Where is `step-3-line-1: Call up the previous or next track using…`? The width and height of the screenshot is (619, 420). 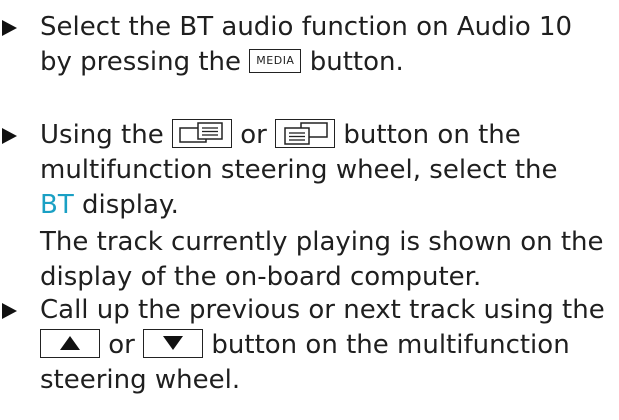
step-3-line-1: Call up the previous or next track using… is located at coordinates (322, 310).